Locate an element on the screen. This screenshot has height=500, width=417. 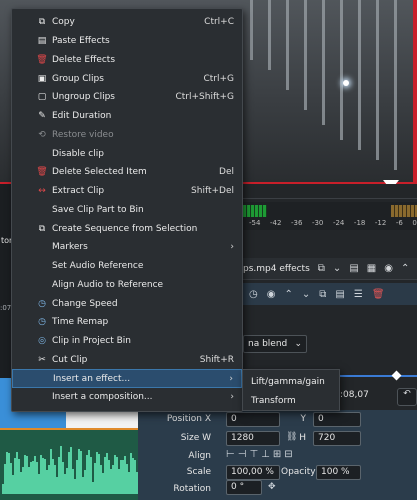
save-icon: ▤ is located at coordinates (339, 294).